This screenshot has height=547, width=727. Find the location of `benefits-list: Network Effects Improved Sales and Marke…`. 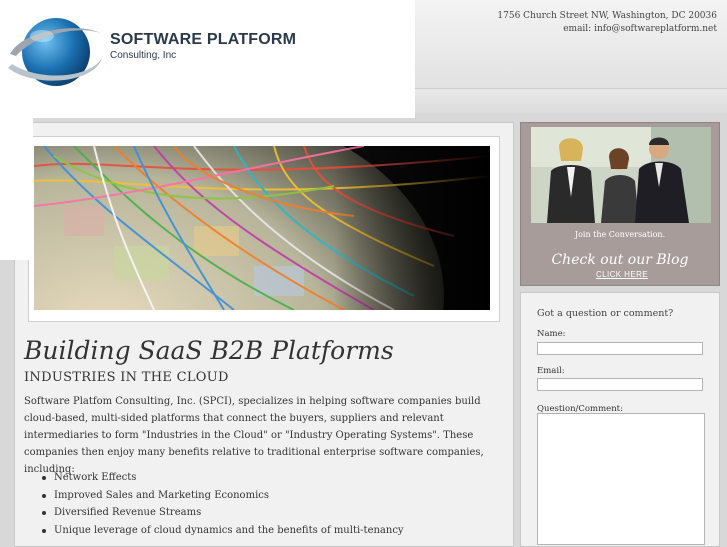

benefits-list: Network Effects Improved Sales and Marke… is located at coordinates (214, 504).